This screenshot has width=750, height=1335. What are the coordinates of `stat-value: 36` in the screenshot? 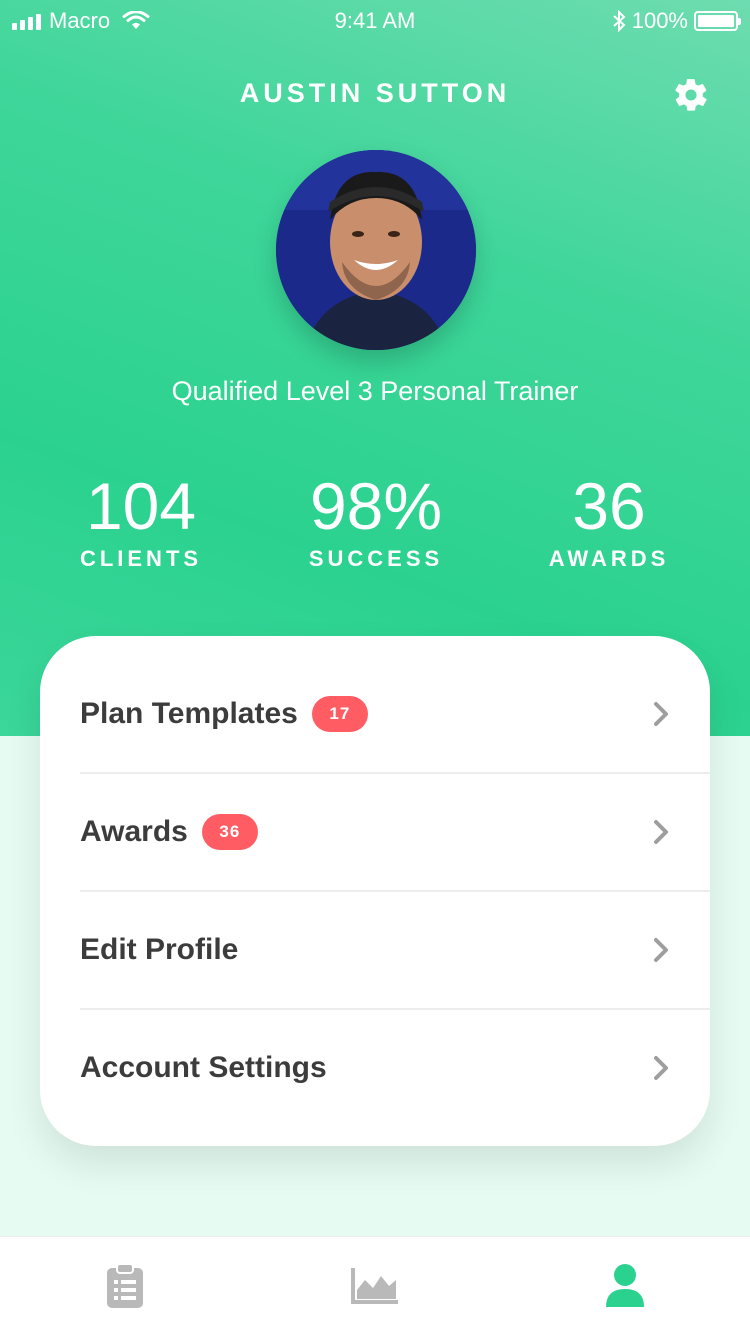 It's located at (609, 506).